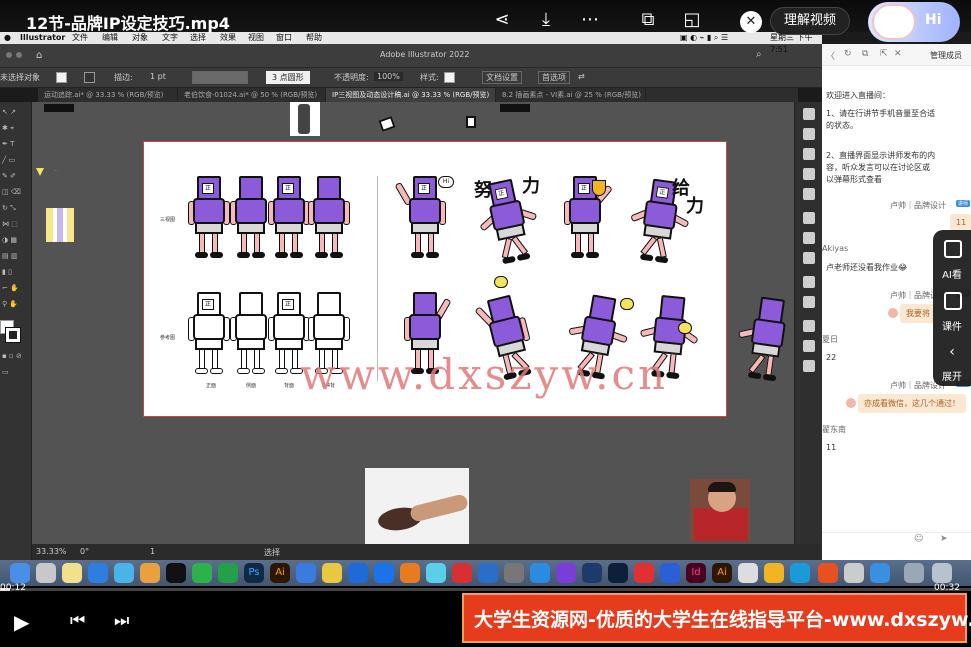 The image size is (971, 647). Describe the element at coordinates (51, 551) in the screenshot. I see `zoom-level: 33.33%` at that location.